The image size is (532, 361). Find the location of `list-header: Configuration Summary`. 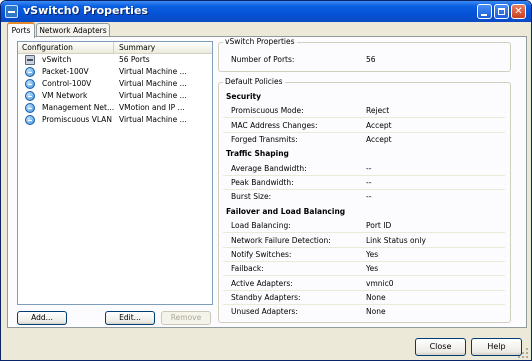

list-header: Configuration Summary is located at coordinates (115, 48).